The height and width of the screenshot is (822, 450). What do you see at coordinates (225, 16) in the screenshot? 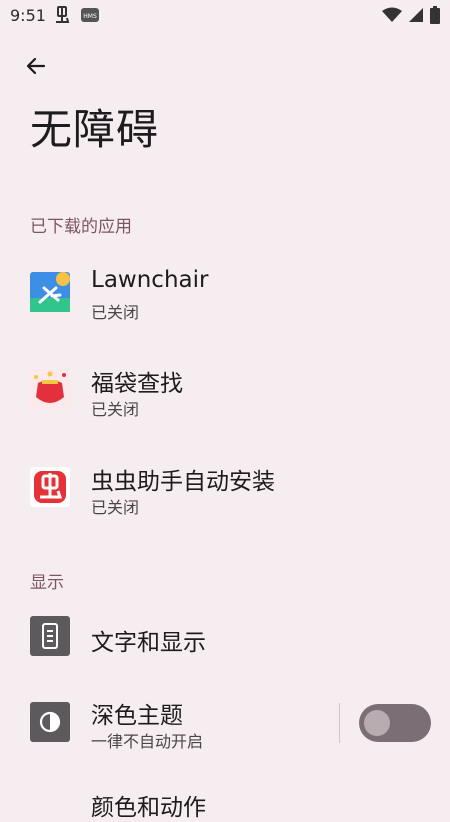
I see `status-bar: 9:51 HMS` at bounding box center [225, 16].